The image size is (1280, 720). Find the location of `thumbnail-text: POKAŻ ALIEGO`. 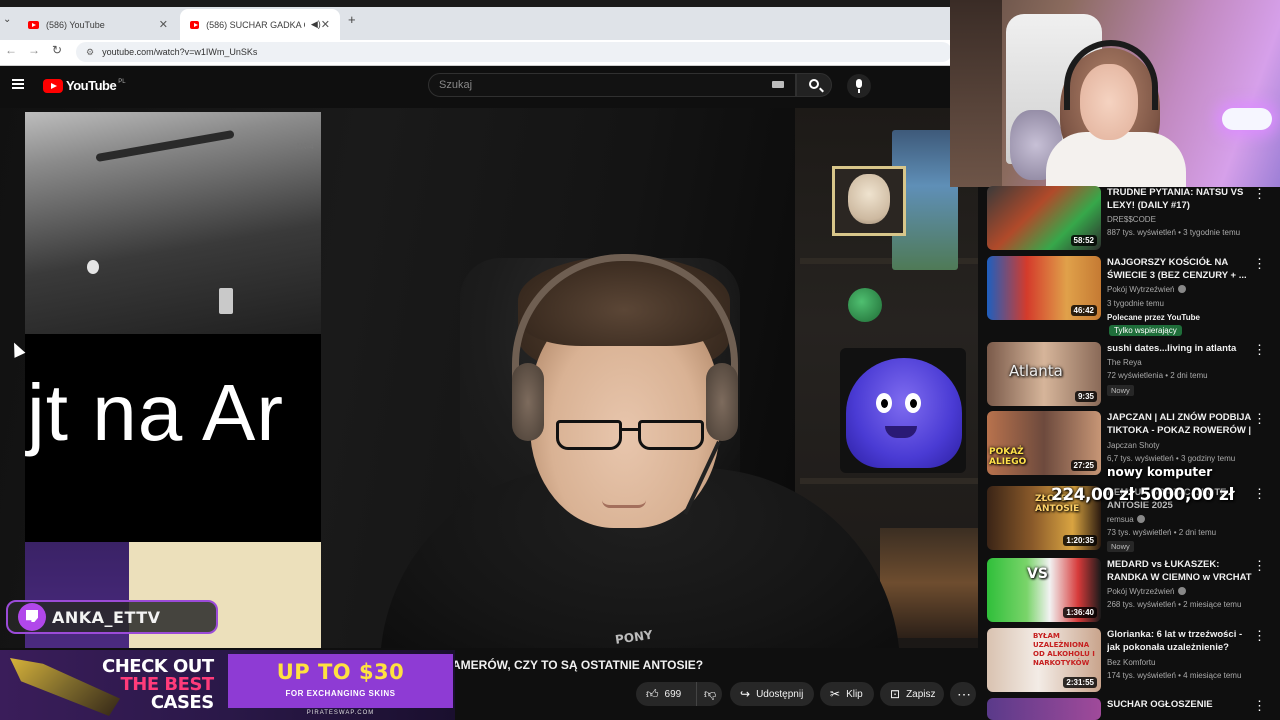

thumbnail-text: POKAŻ ALIEGO is located at coordinates (1008, 457).